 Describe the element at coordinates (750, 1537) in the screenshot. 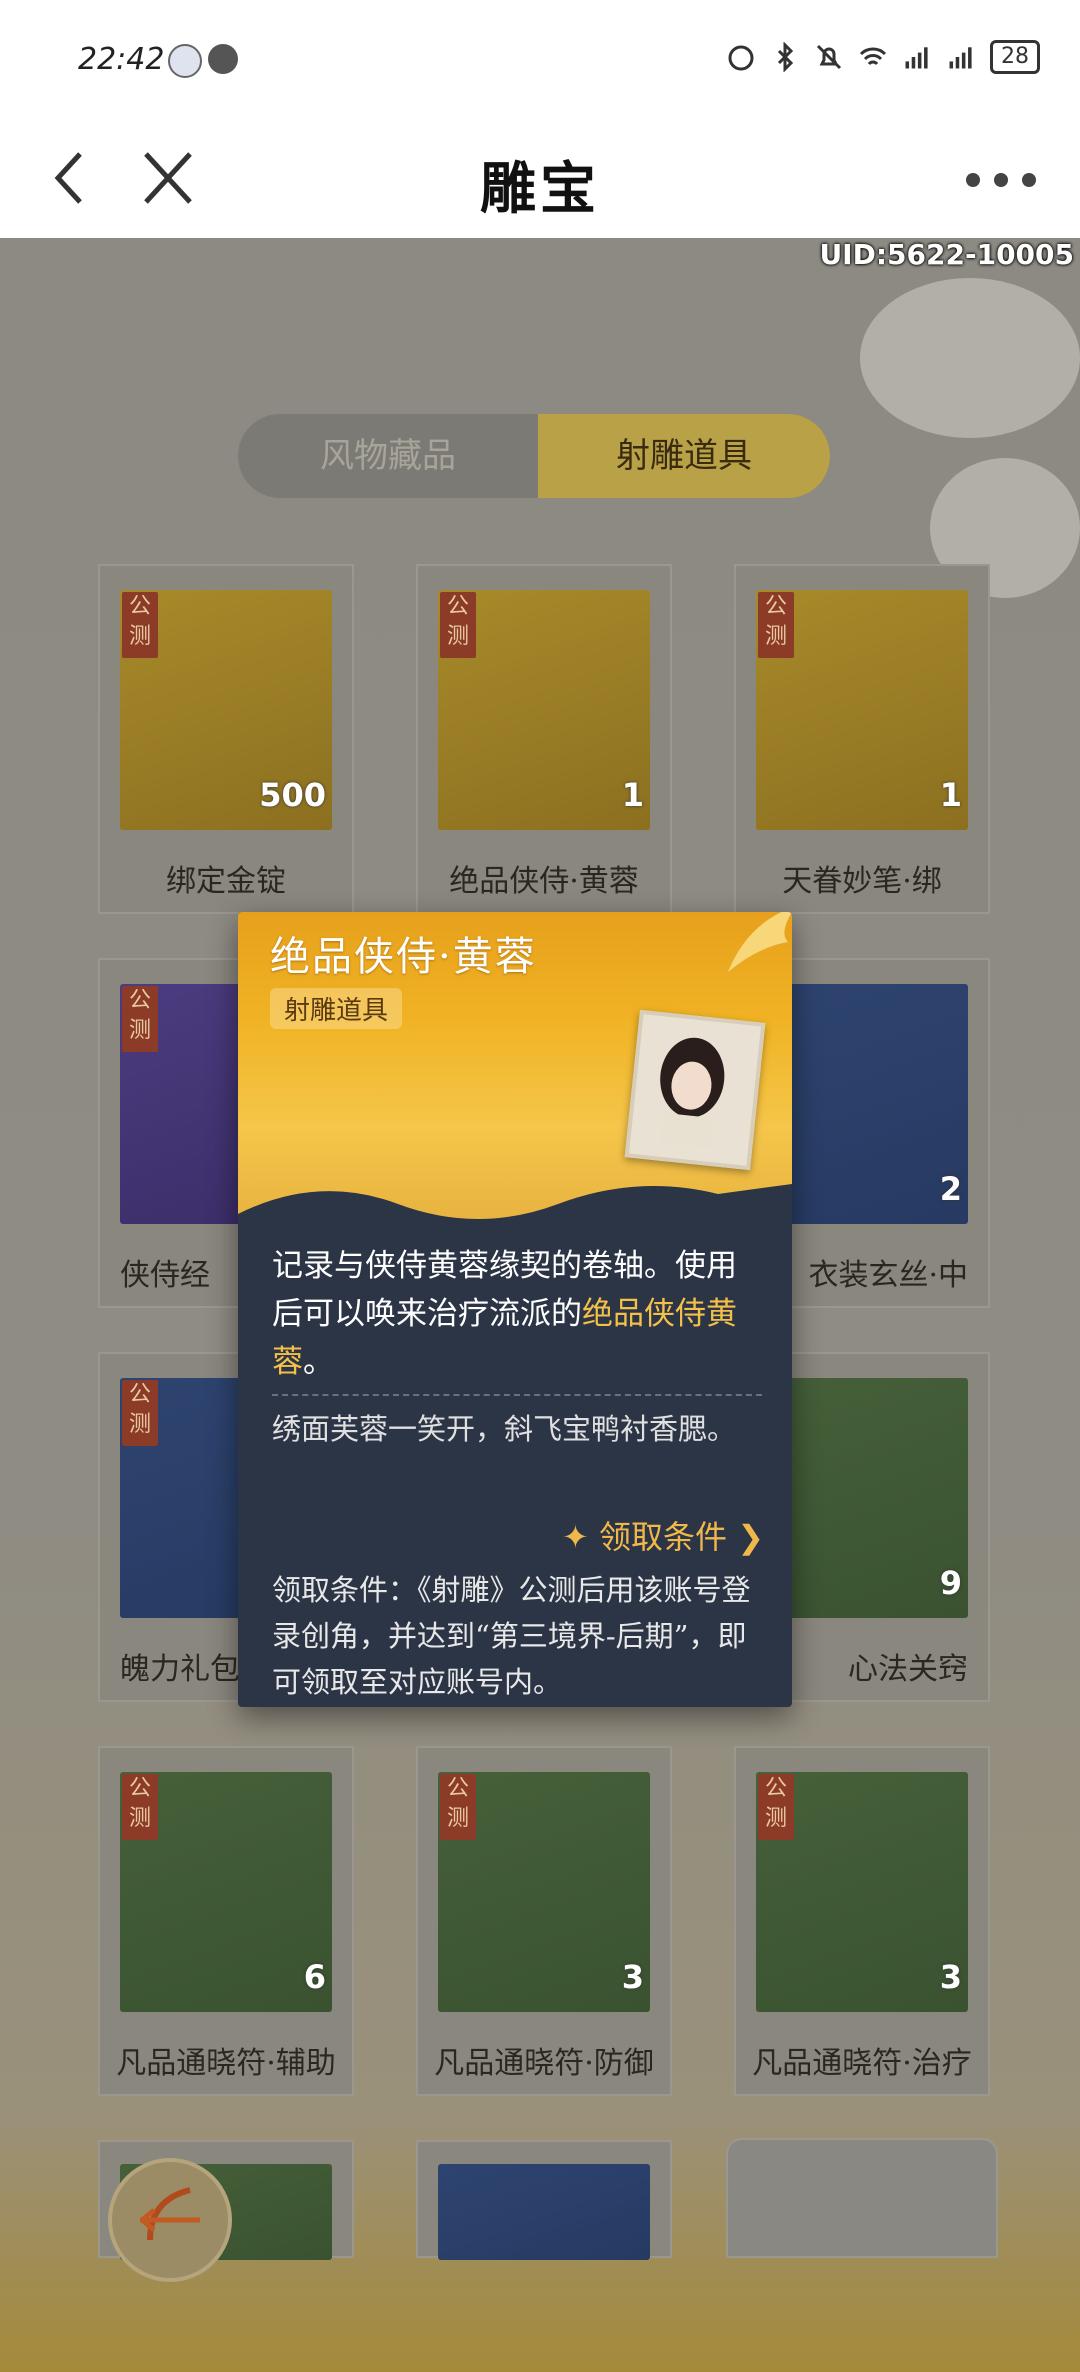

I see `chevron-right-icon: ❯` at that location.